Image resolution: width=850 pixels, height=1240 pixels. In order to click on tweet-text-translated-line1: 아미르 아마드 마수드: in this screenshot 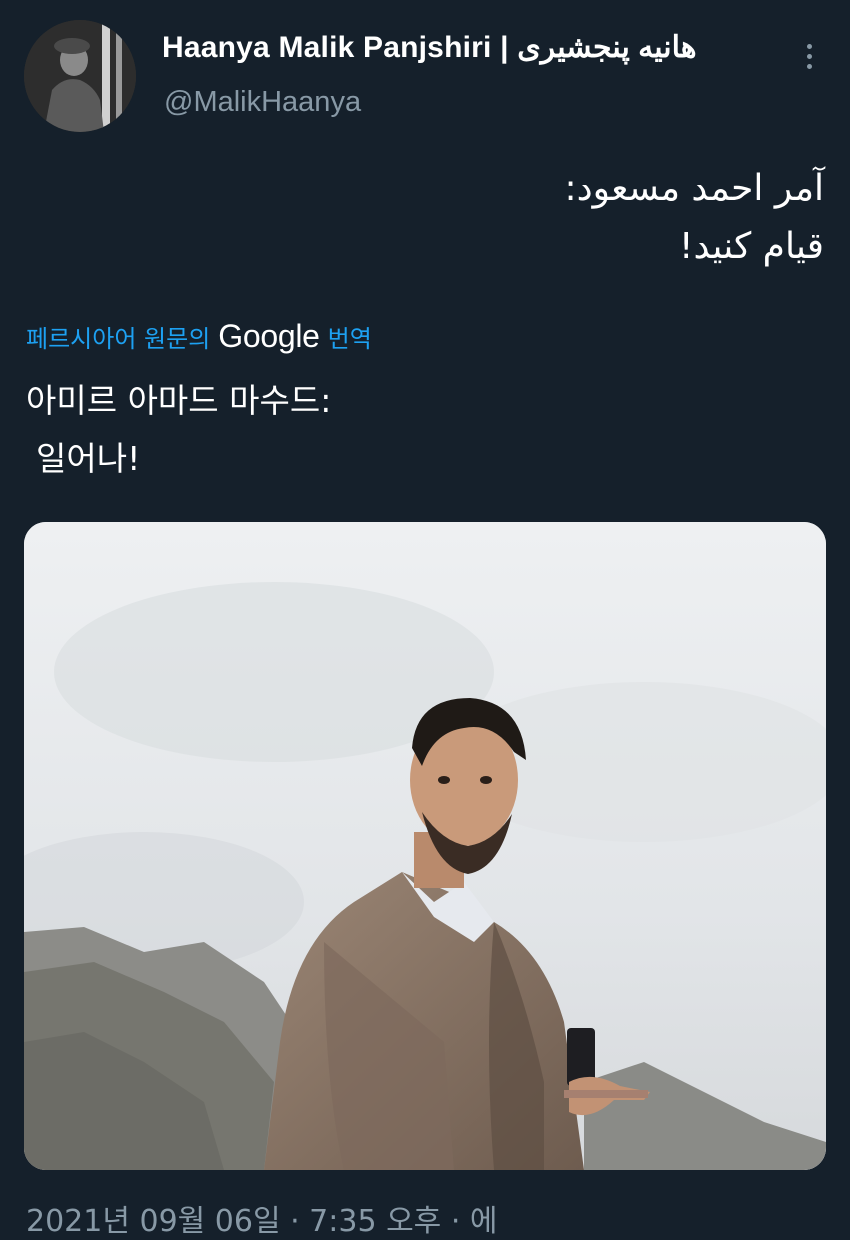, I will do `click(179, 400)`.